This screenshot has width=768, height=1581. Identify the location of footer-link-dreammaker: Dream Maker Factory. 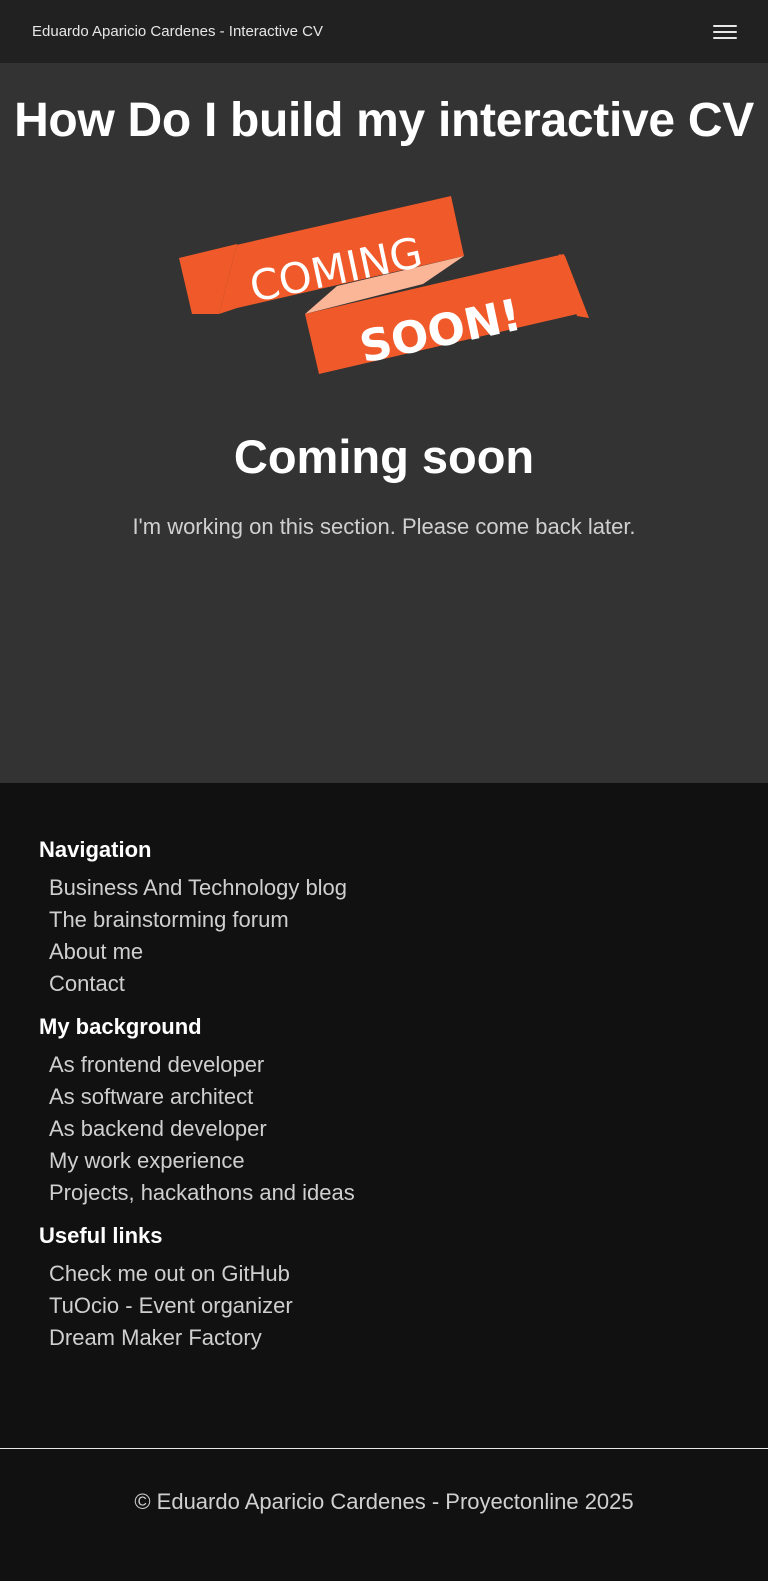
(389, 1338).